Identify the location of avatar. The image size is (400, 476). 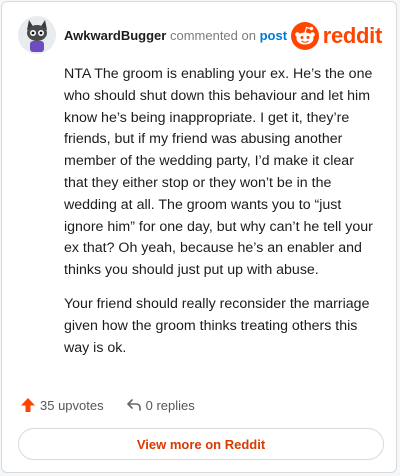
(37, 35).